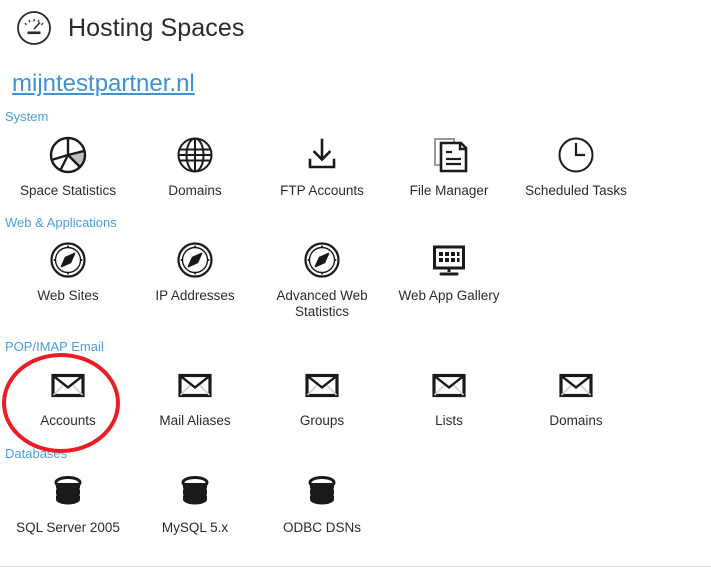  I want to click on tile-scheduled-tasks: Scheduled Tasks, so click(576, 166).